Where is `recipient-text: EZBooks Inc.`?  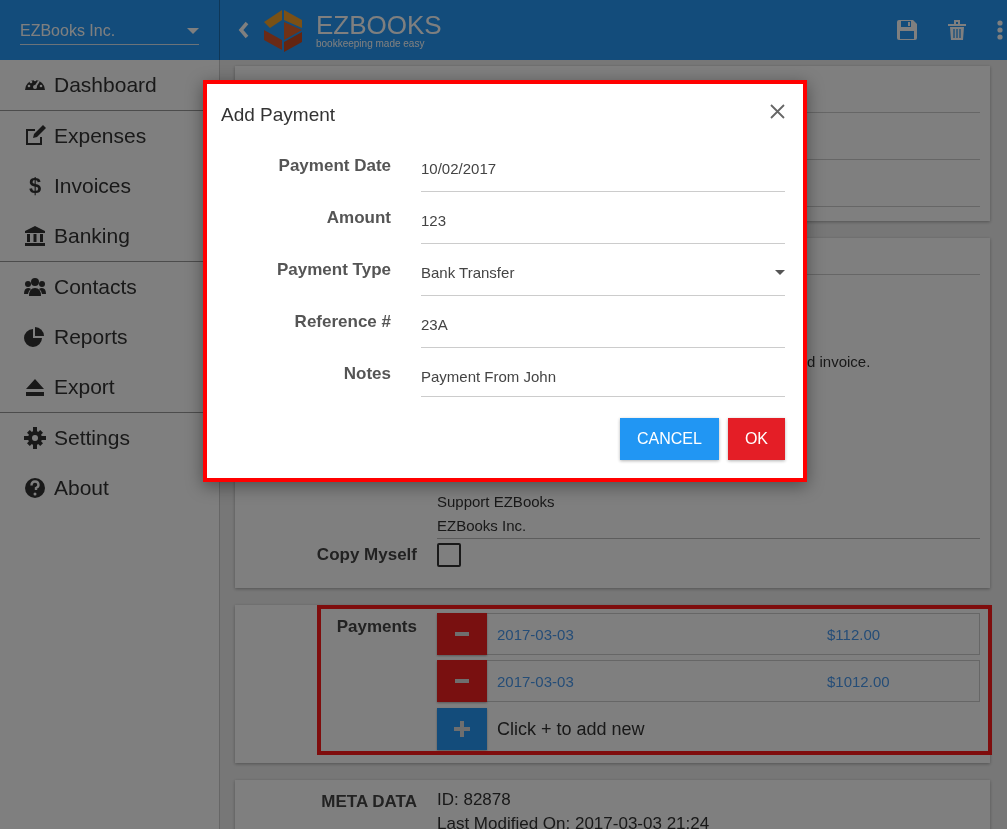 recipient-text: EZBooks Inc. is located at coordinates (708, 526).